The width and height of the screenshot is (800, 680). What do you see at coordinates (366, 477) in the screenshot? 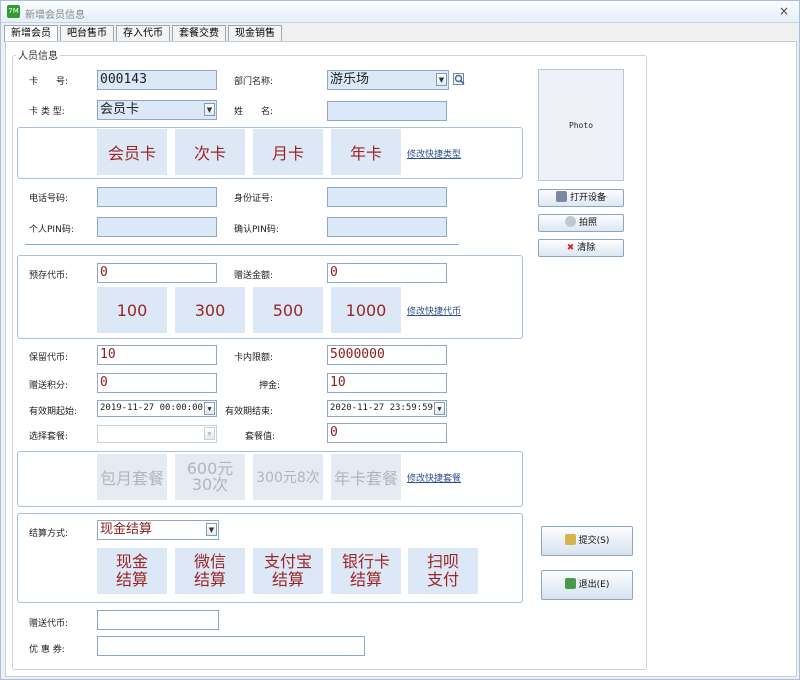
I see `quick-package-yearly: 年卡套餐` at bounding box center [366, 477].